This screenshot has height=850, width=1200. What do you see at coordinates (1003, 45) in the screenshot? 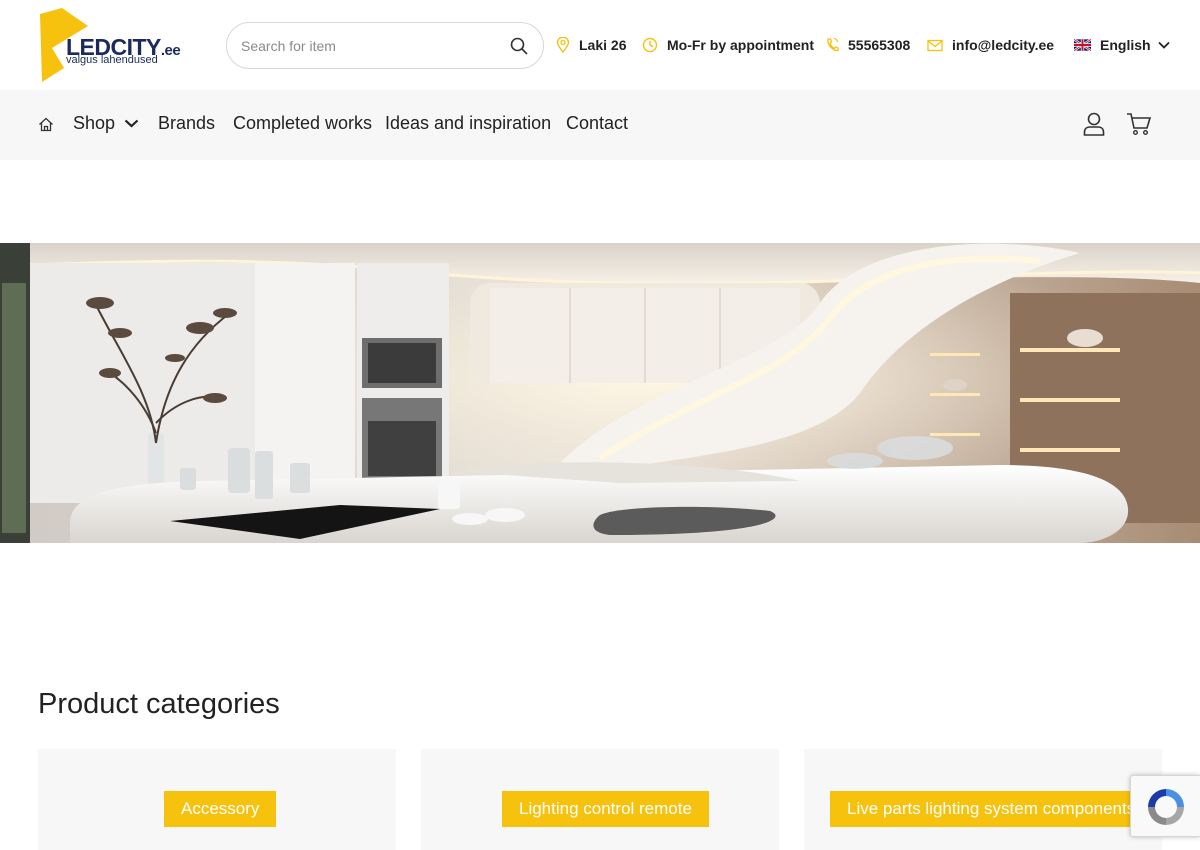
I see `email-text: info@ledcity.ee` at bounding box center [1003, 45].